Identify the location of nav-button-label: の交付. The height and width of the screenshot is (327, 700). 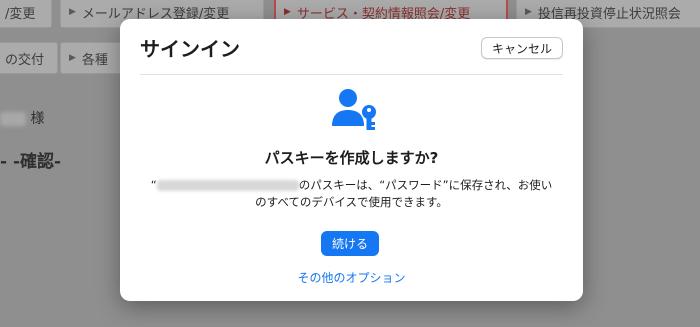
(25, 60).